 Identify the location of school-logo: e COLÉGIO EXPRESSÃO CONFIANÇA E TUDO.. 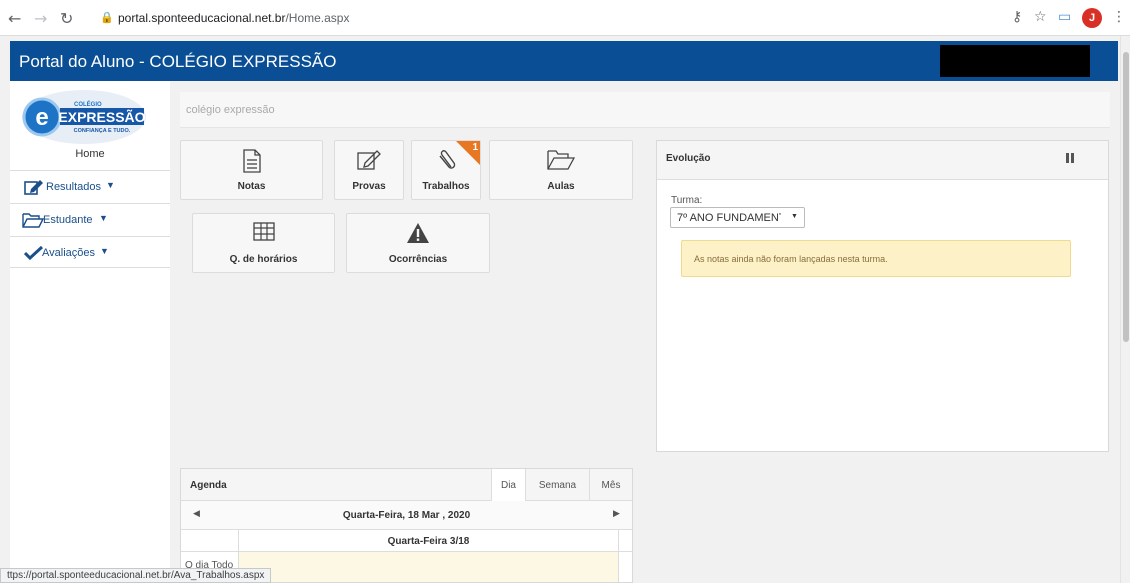
(84, 117).